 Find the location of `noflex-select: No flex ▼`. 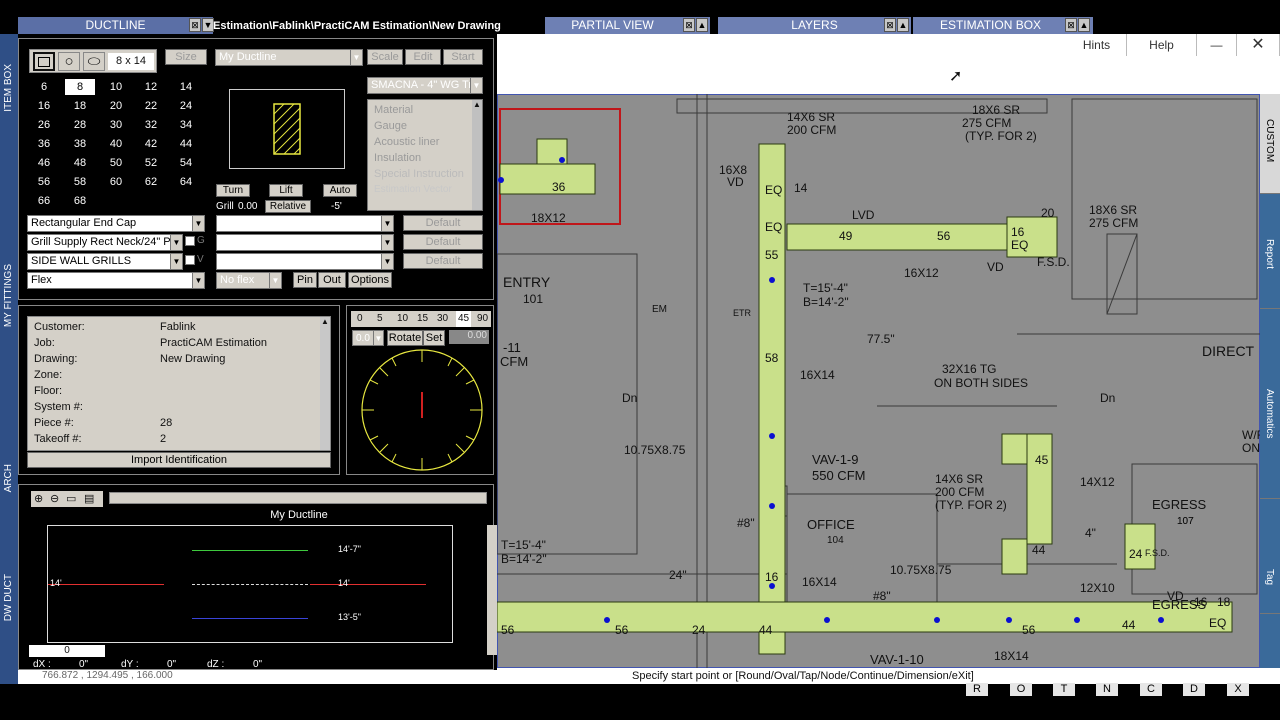

noflex-select: No flex ▼ is located at coordinates (249, 280).